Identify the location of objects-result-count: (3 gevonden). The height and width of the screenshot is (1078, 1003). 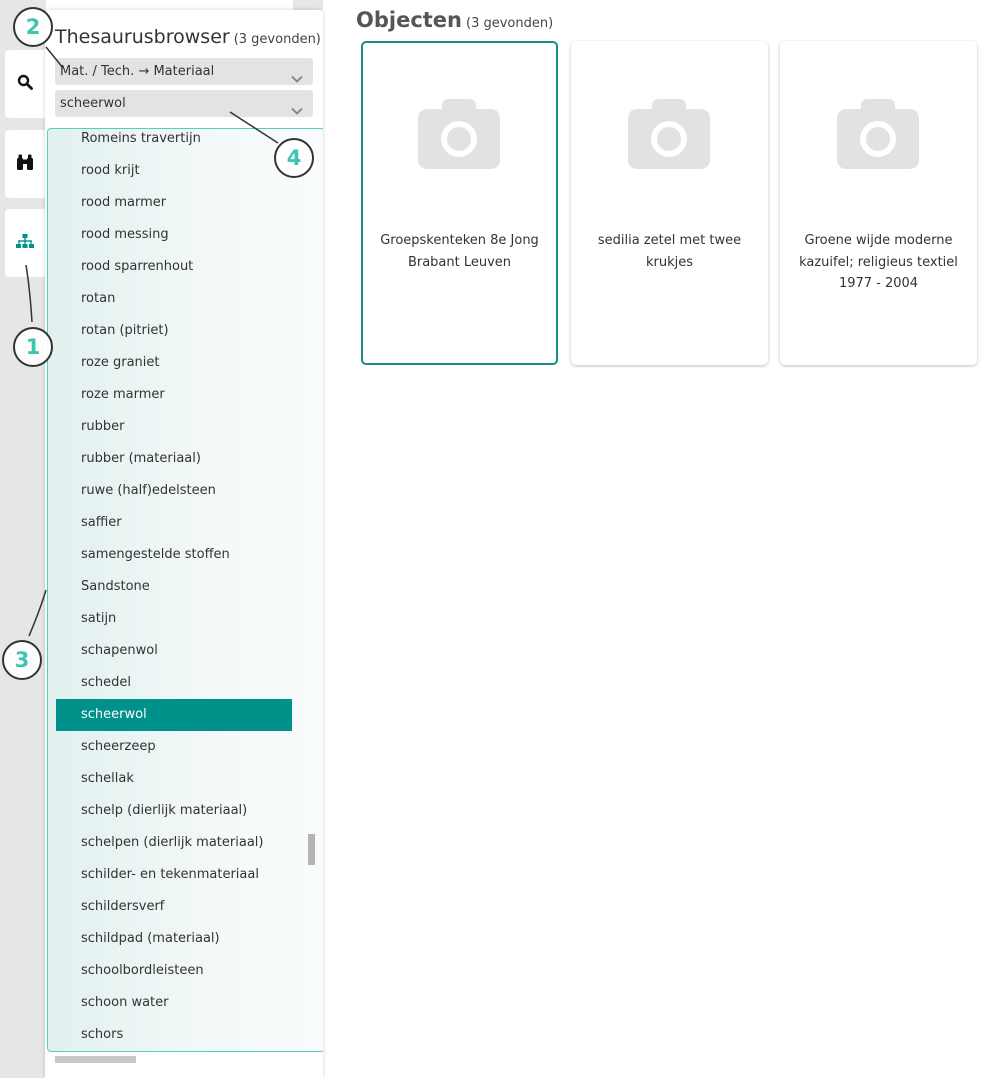
(510, 23).